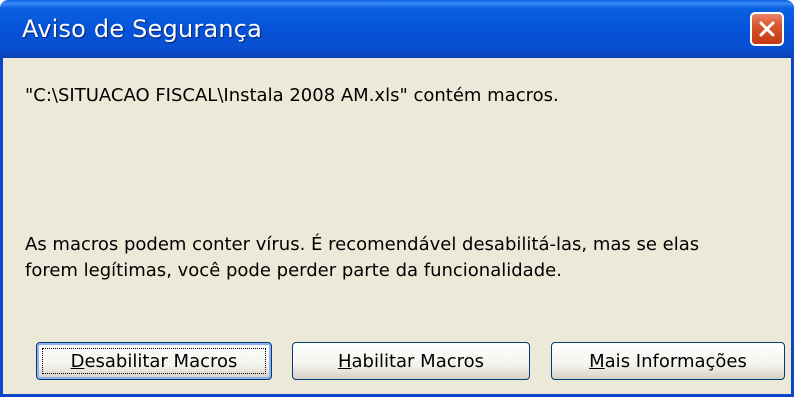  What do you see at coordinates (77, 361) in the screenshot?
I see `accelerator-key: D` at bounding box center [77, 361].